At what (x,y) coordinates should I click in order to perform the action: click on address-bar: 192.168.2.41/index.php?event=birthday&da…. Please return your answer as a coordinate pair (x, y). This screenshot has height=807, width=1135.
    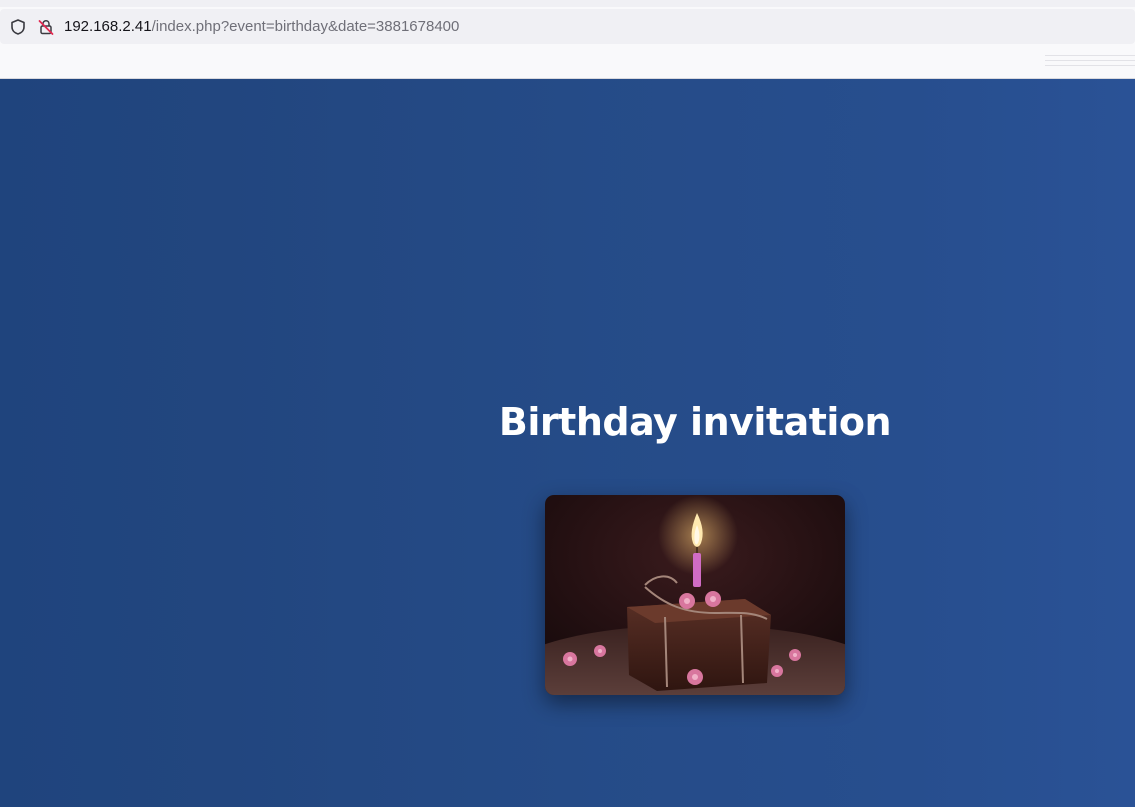
    Looking at the image, I should click on (567, 26).